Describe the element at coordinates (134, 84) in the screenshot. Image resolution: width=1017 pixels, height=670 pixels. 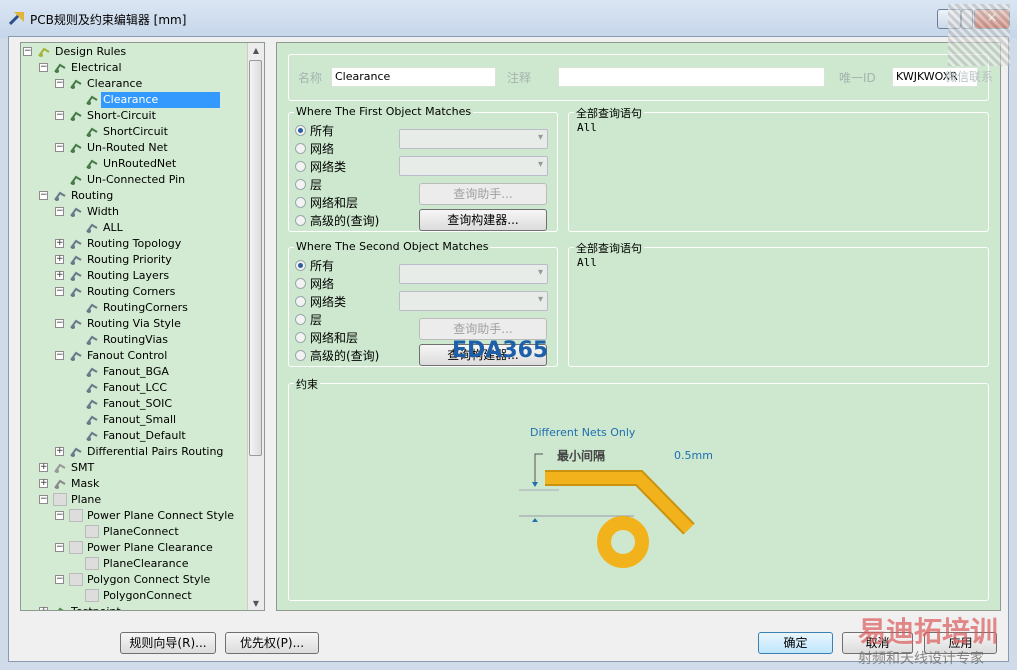
I see `tree-item: − Clearance` at that location.